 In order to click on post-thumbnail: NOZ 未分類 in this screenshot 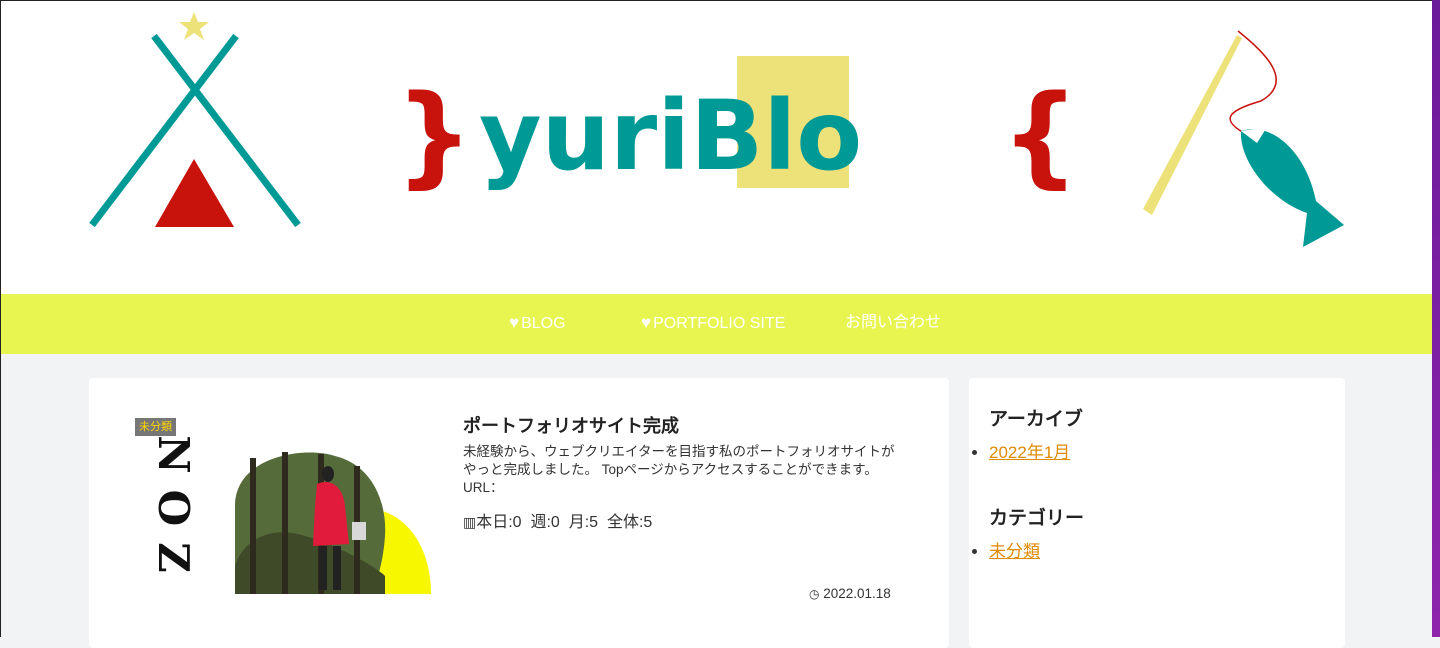, I will do `click(283, 505)`.